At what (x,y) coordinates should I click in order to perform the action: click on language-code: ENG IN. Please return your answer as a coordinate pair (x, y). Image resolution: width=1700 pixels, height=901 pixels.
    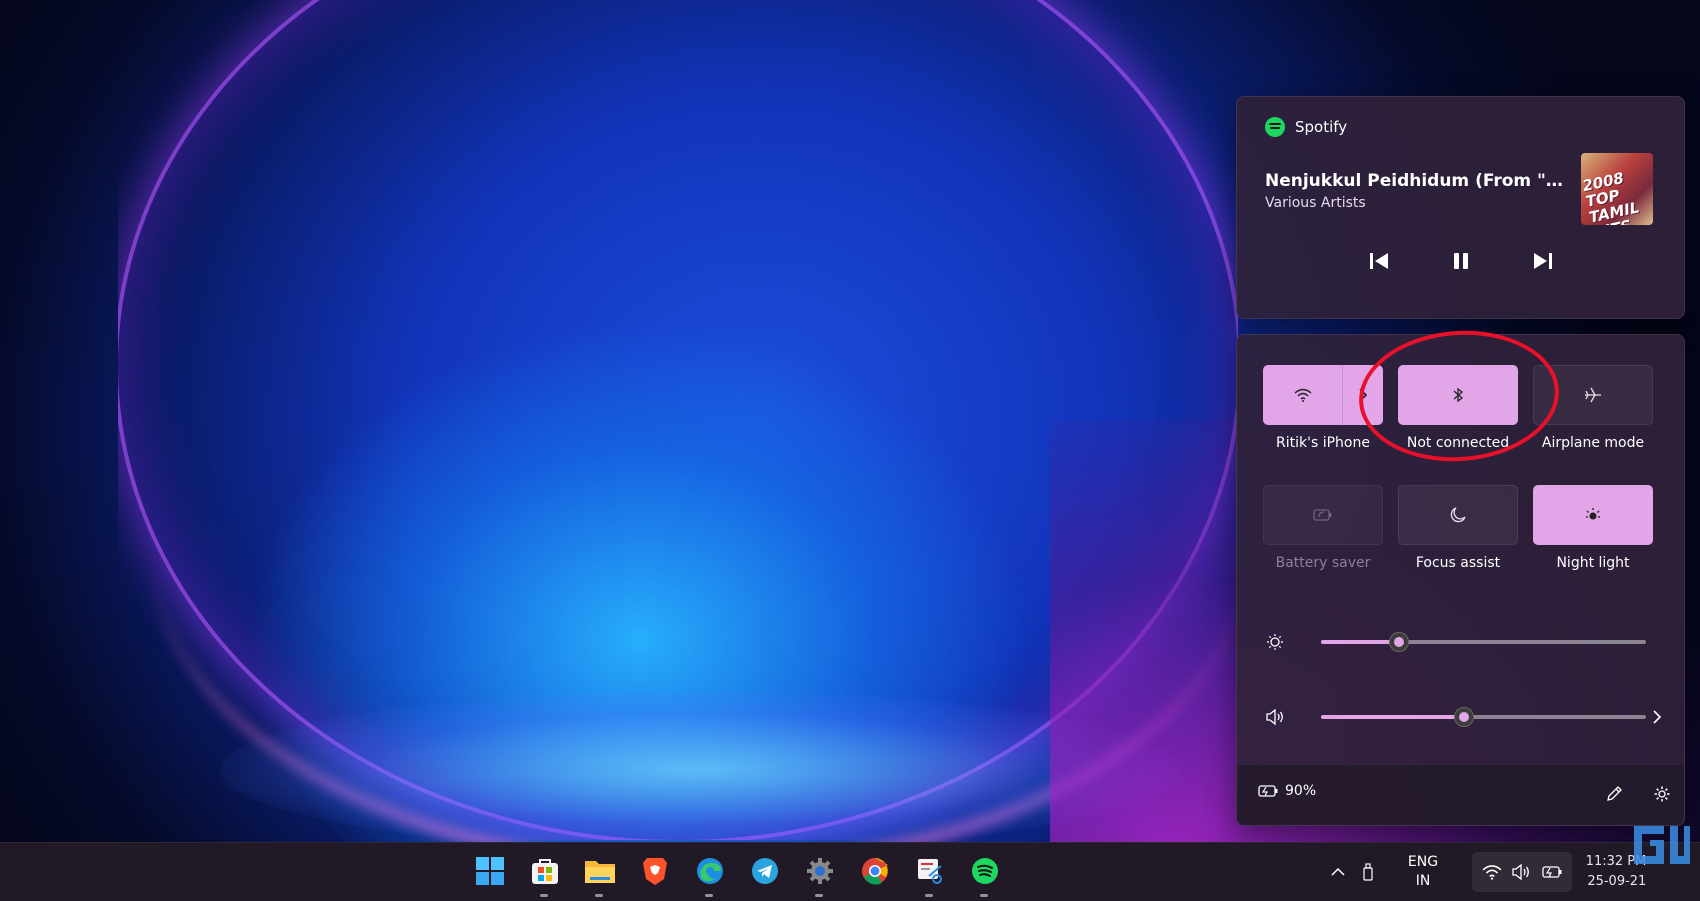
    Looking at the image, I should click on (1423, 872).